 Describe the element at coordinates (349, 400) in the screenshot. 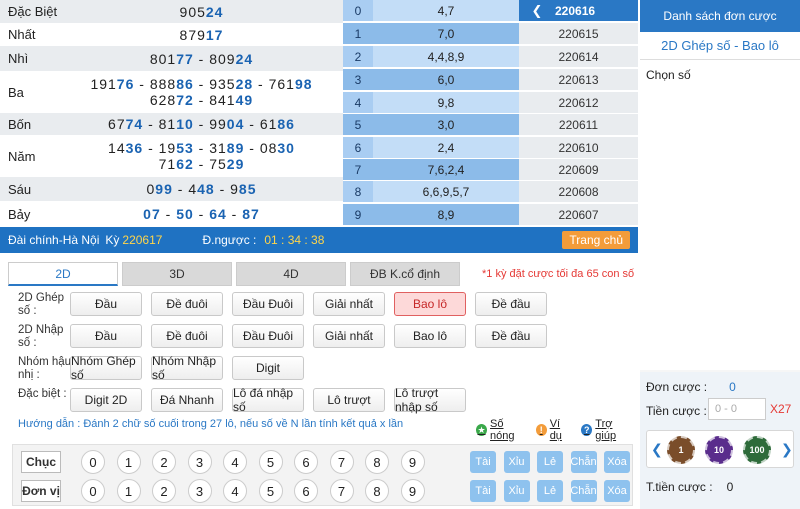

I see `bet-type-button: Lô trượt` at that location.